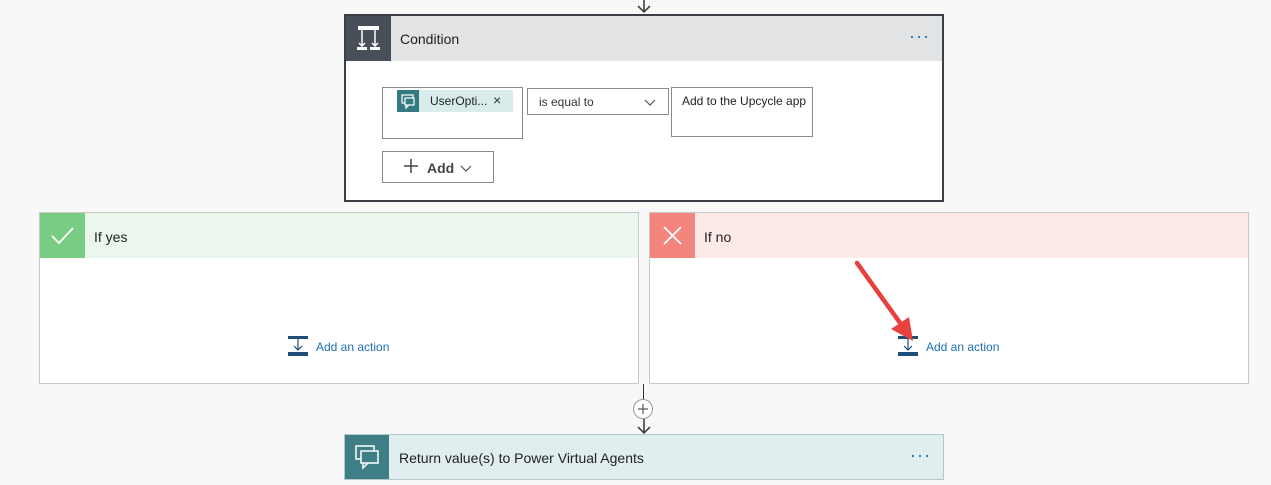 This screenshot has height=485, width=1271. What do you see at coordinates (920, 455) in the screenshot?
I see `return-more-button: ···` at bounding box center [920, 455].